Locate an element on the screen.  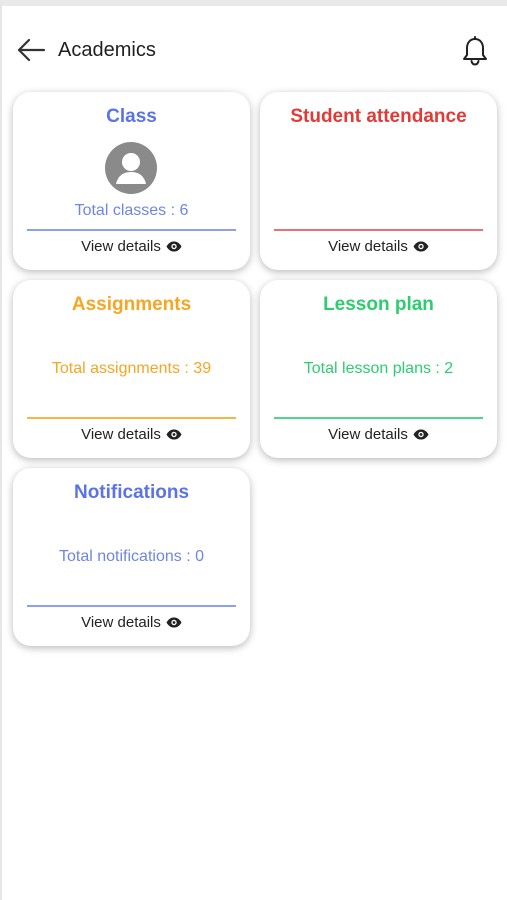
attendance-card-divider is located at coordinates (378, 230).